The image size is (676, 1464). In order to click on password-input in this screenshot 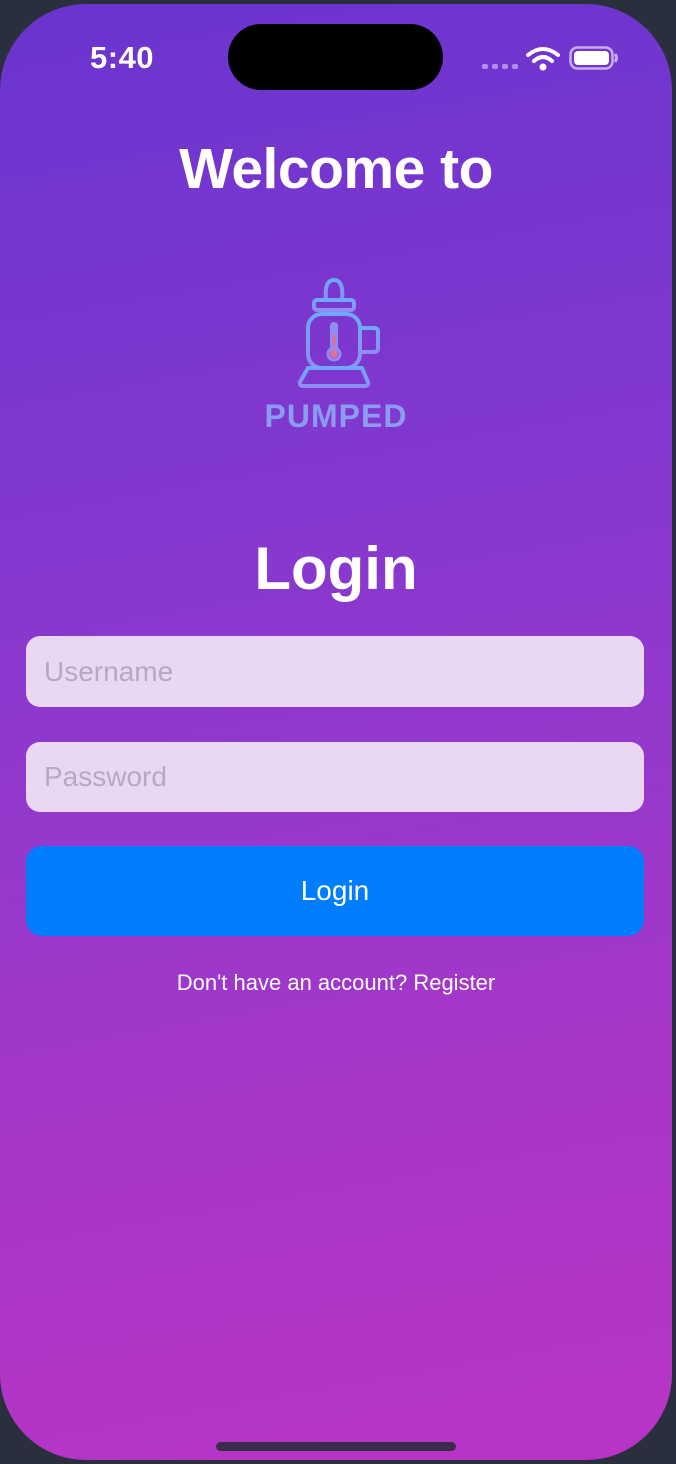, I will do `click(335, 777)`.